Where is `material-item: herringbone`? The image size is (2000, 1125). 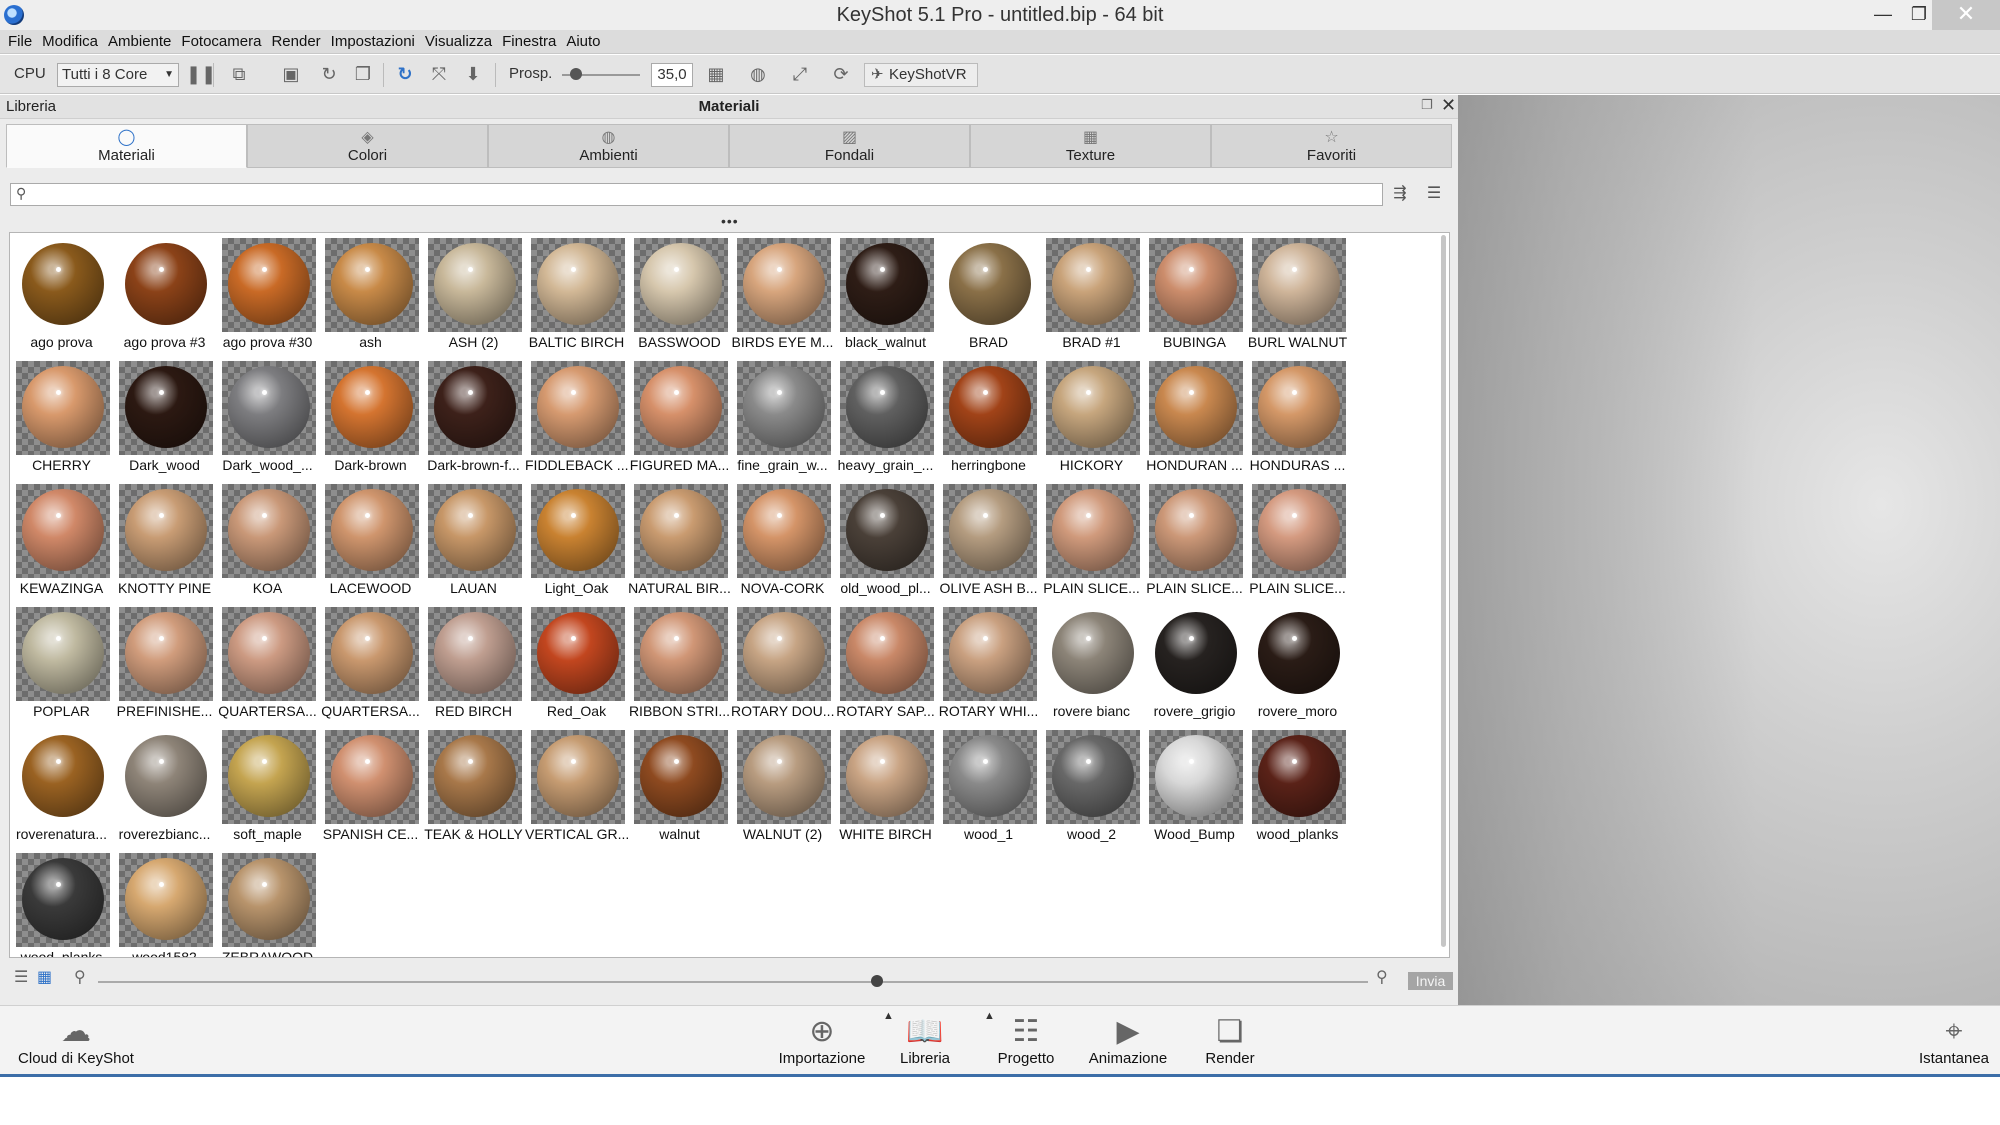
material-item: herringbone is located at coordinates (988, 417).